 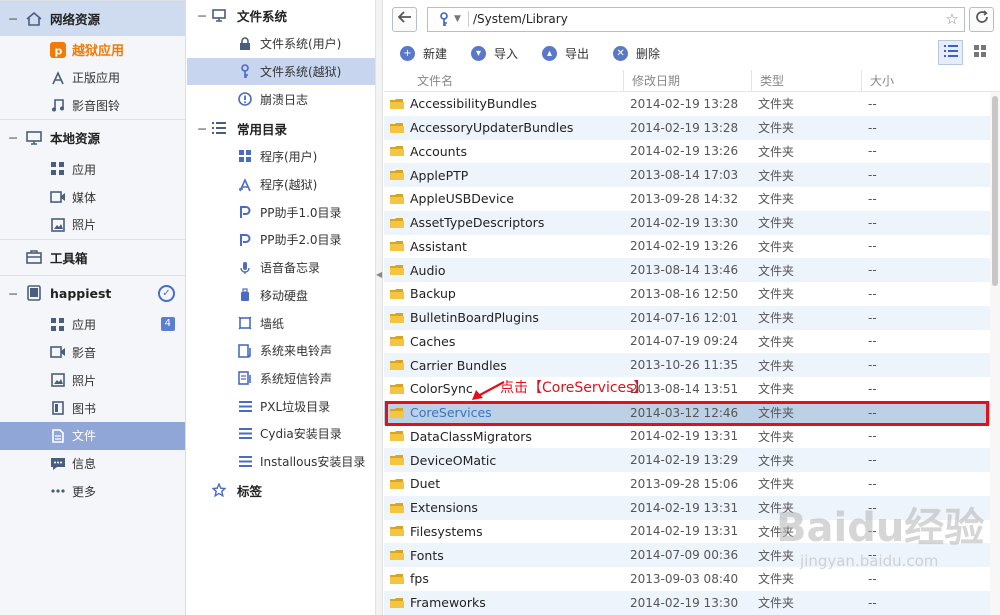 I want to click on table-row: fps 2013-09-03 08:40 文件夹 --, so click(x=687, y=579).